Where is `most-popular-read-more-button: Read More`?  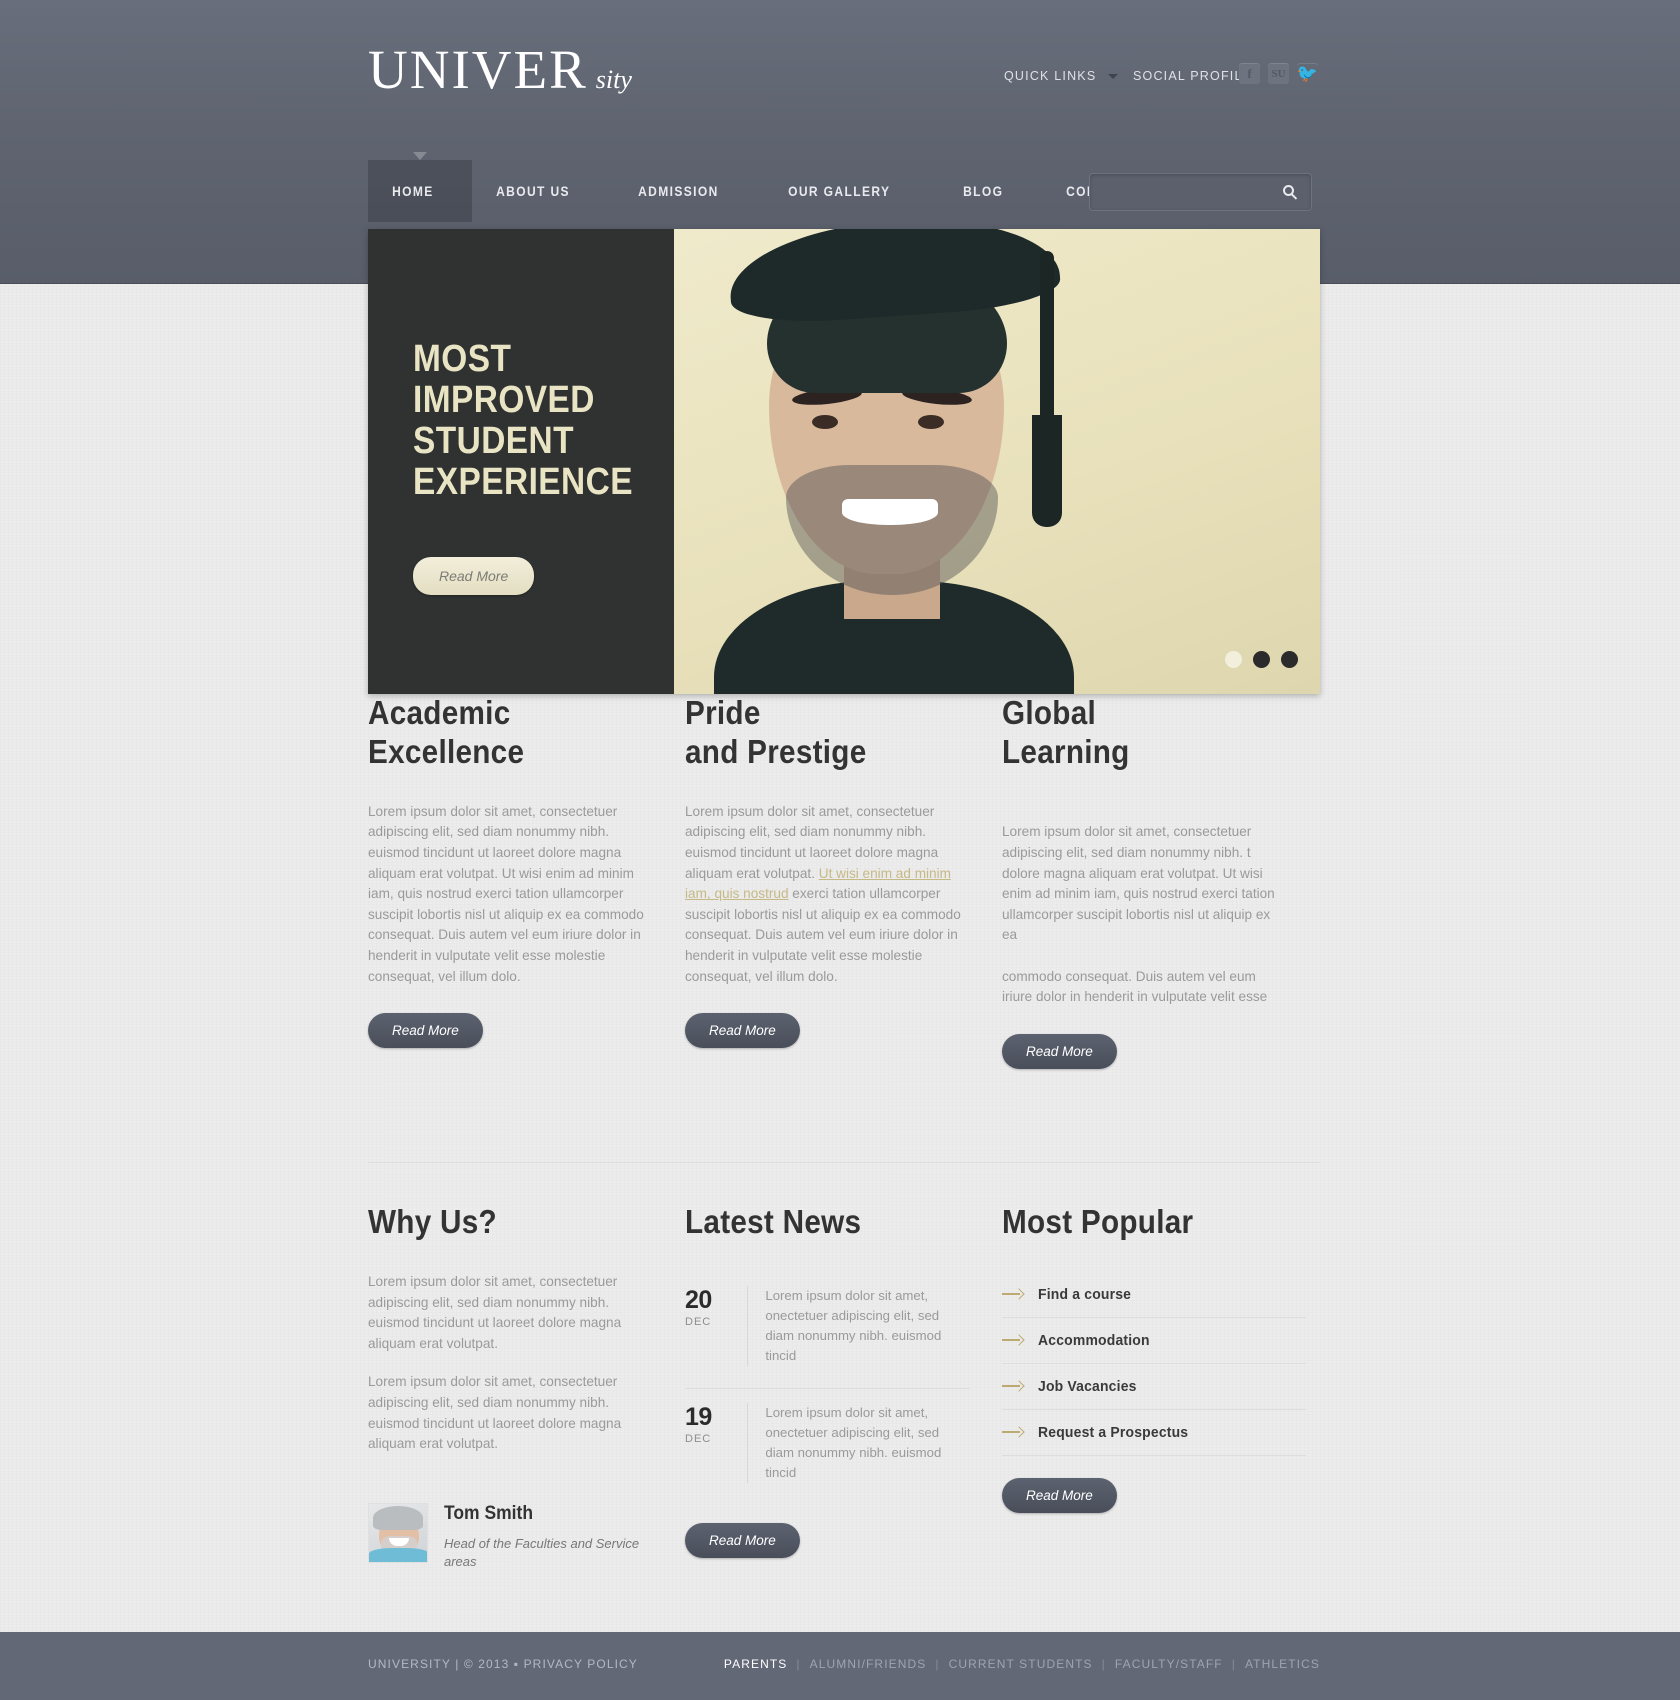 most-popular-read-more-button: Read More is located at coordinates (1059, 1495).